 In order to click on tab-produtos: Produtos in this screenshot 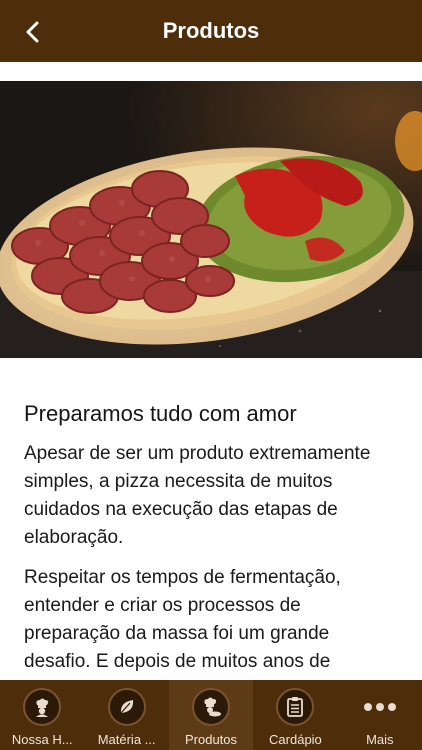, I will do `click(211, 715)`.